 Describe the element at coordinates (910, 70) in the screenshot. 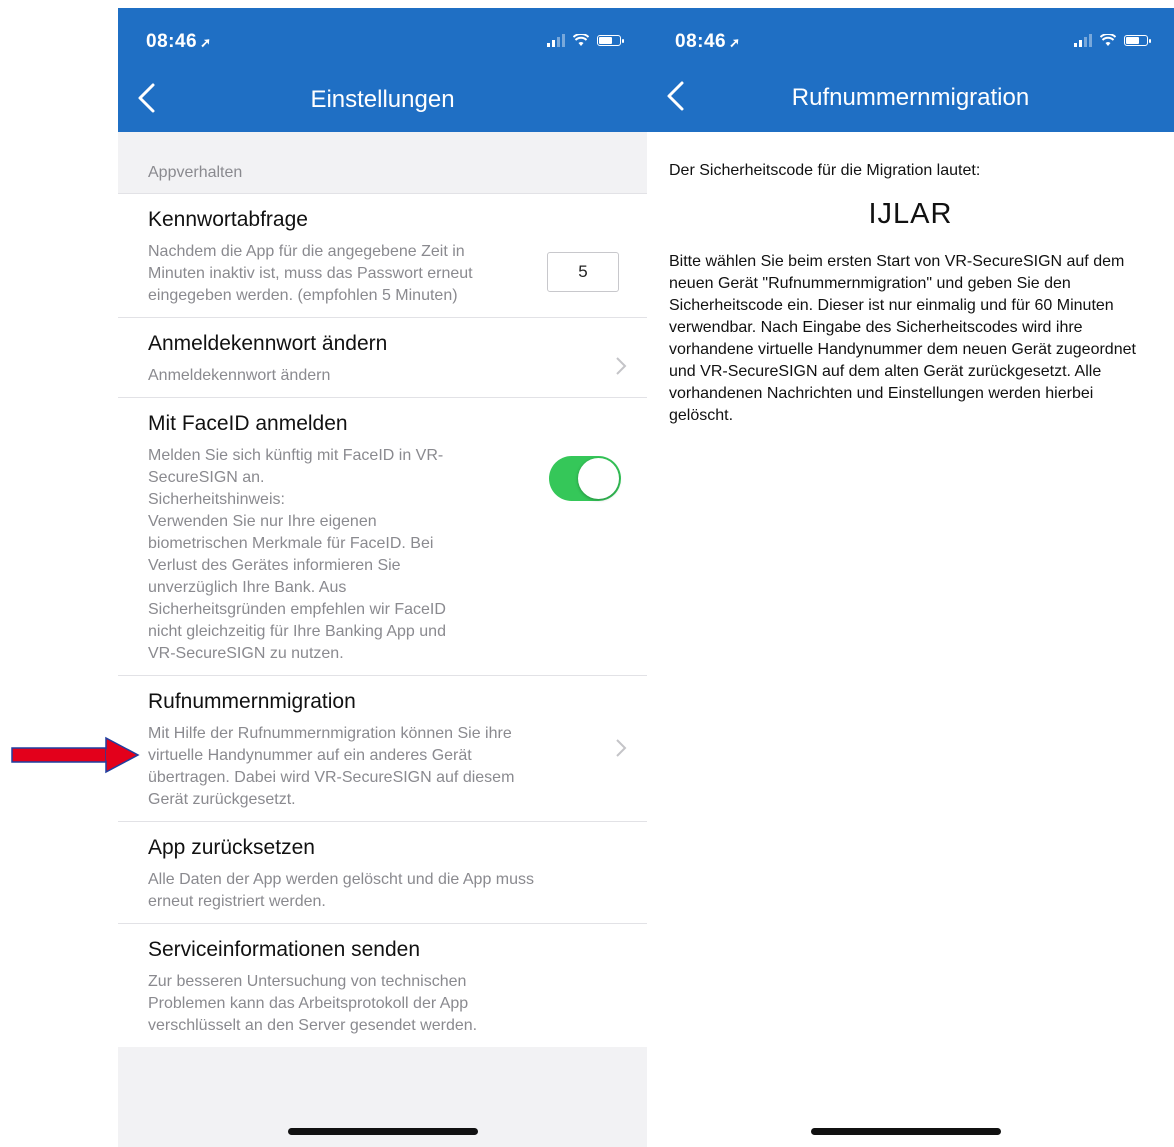

I see `app-header: 08:46 ➚ Rufnummernmigration` at that location.